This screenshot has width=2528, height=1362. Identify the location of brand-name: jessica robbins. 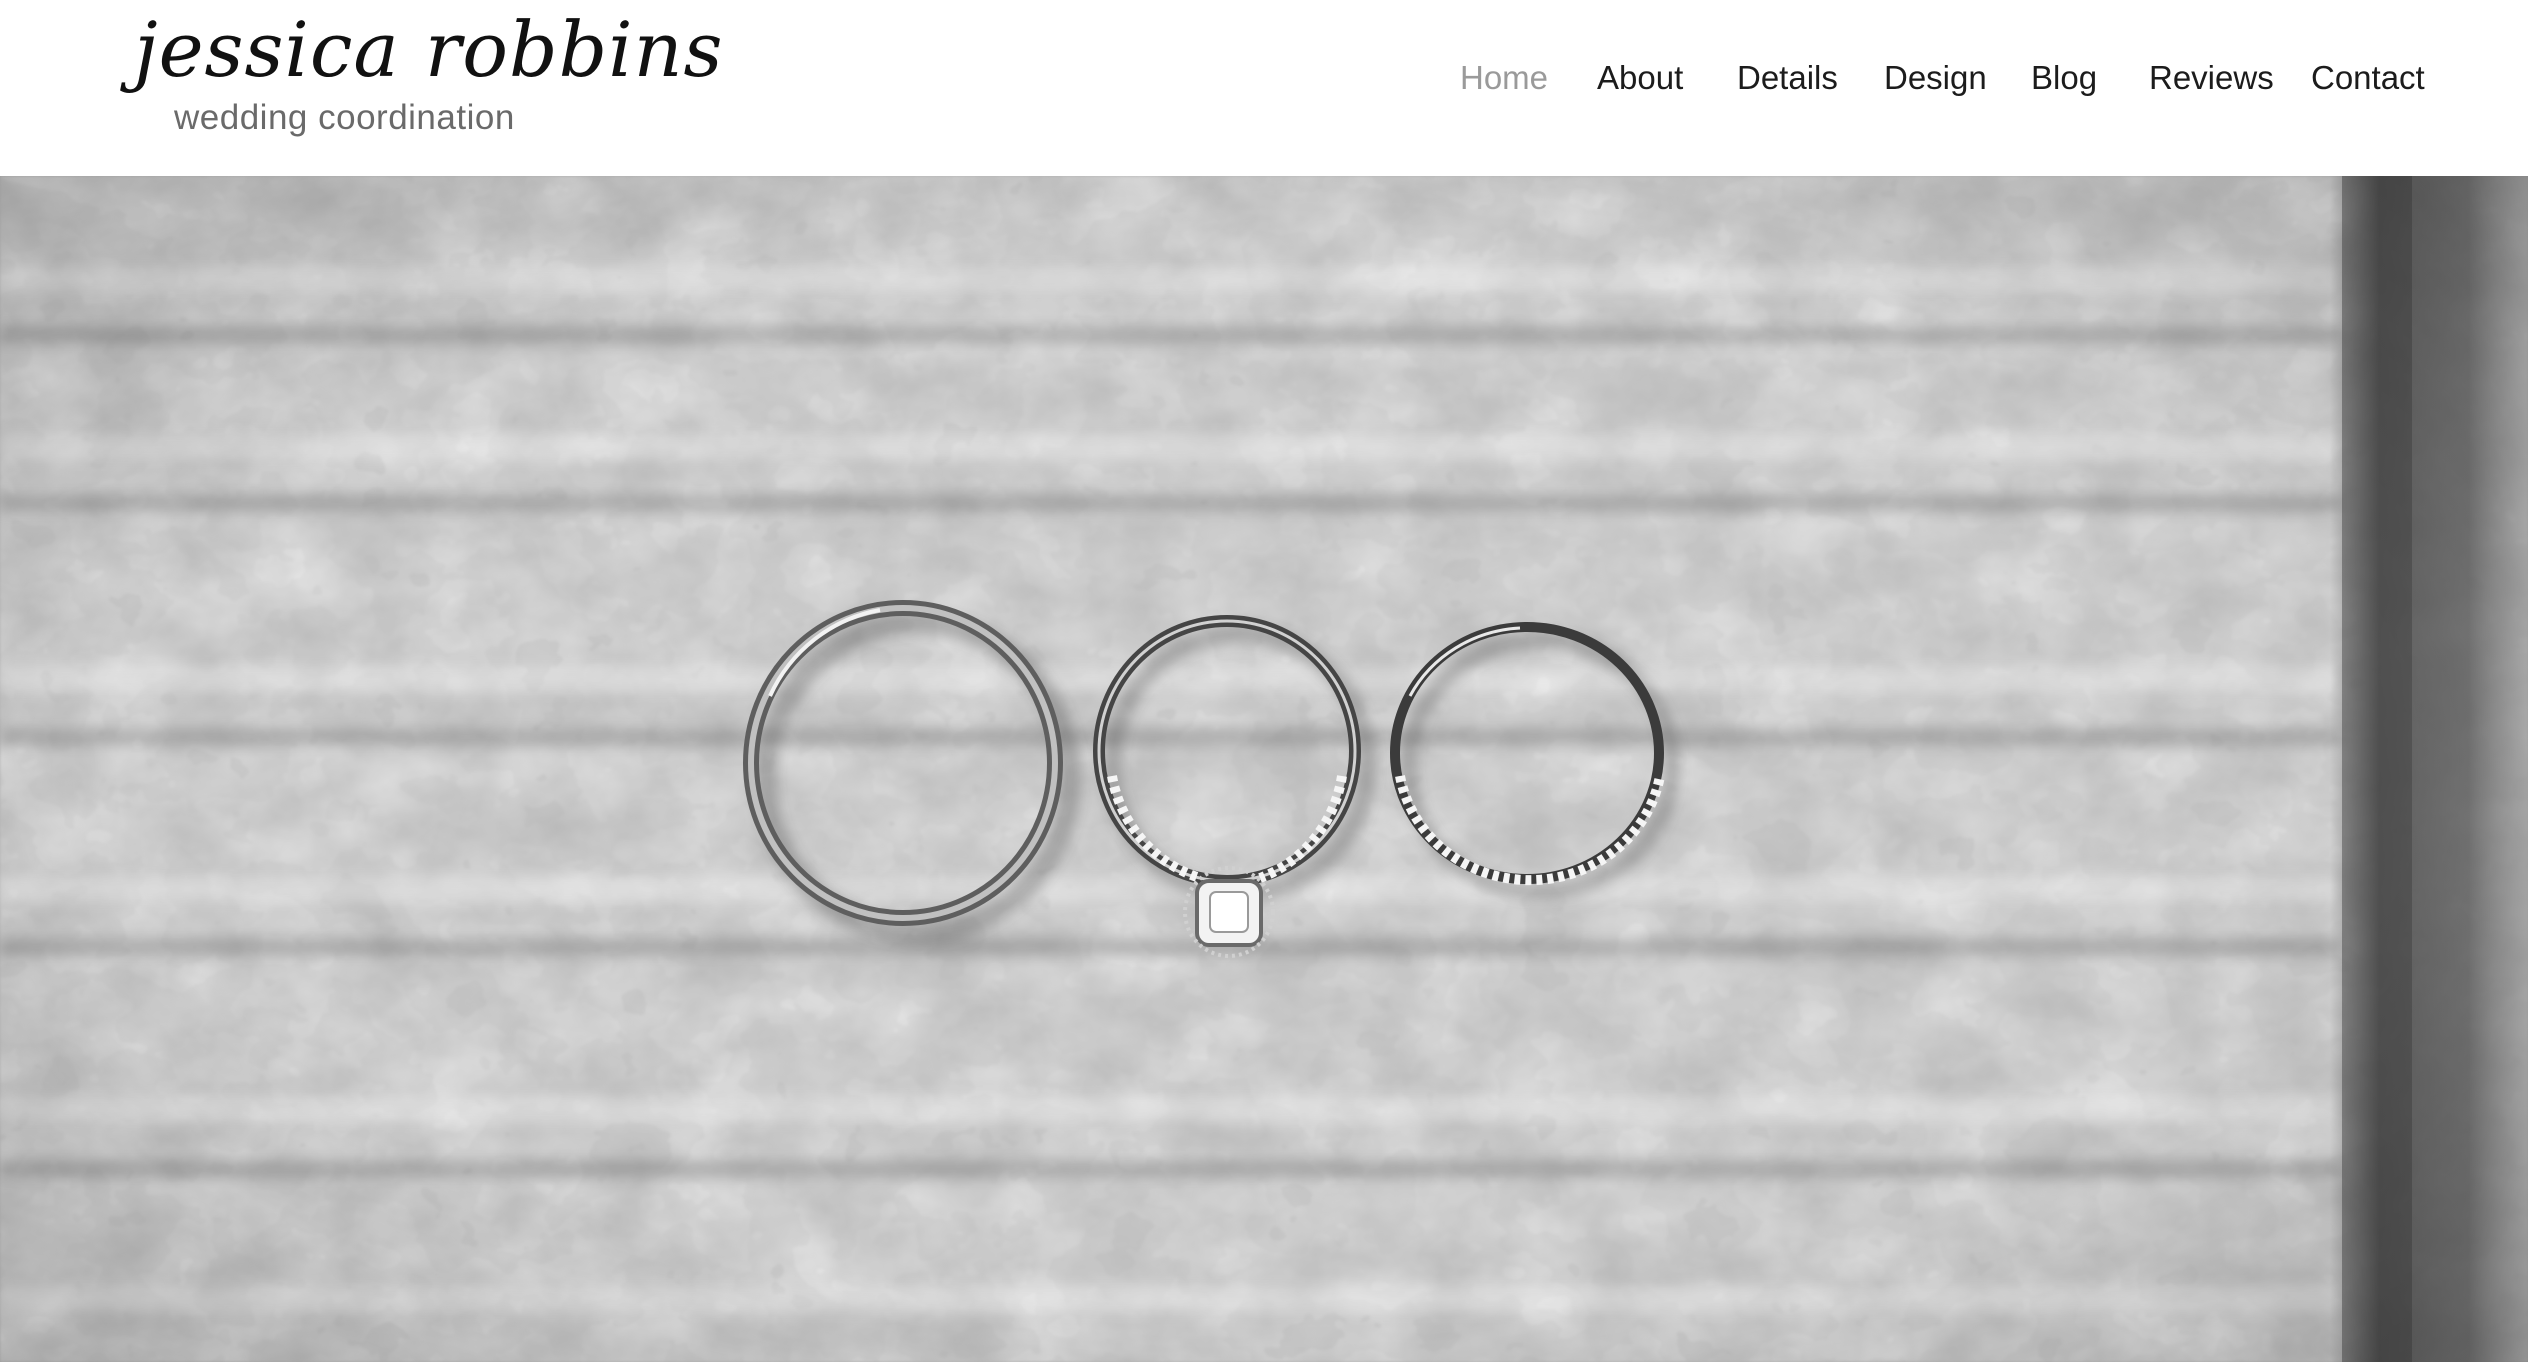
(429, 49).